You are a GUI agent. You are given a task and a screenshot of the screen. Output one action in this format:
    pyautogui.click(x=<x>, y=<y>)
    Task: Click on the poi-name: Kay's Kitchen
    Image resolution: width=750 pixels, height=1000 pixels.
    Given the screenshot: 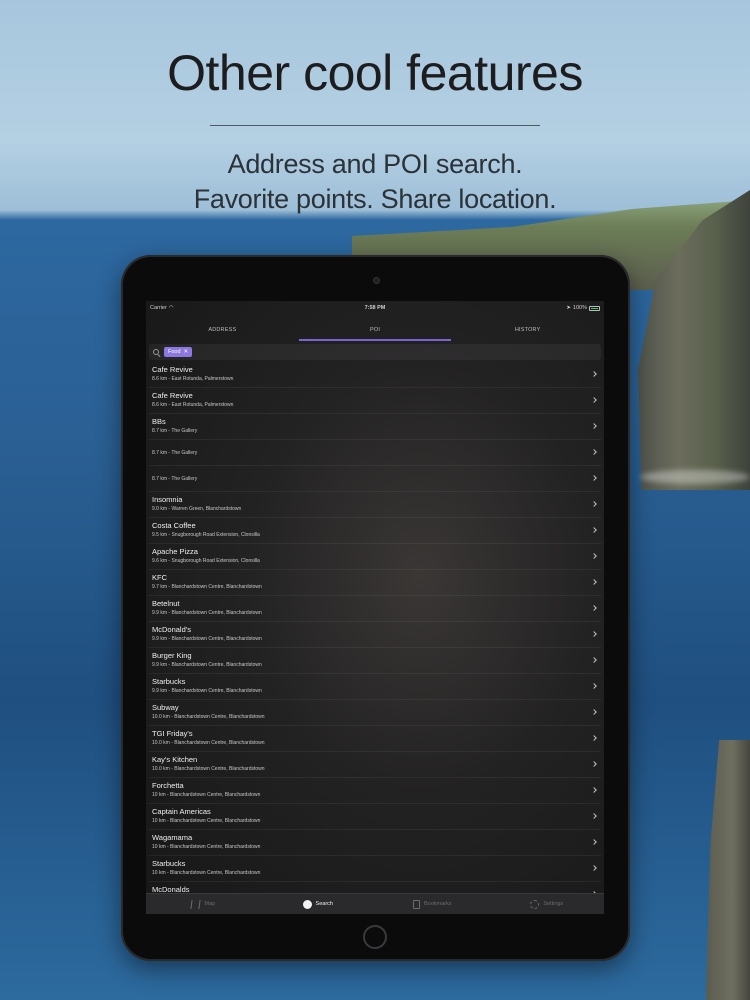 What is the action you would take?
    pyautogui.click(x=175, y=759)
    